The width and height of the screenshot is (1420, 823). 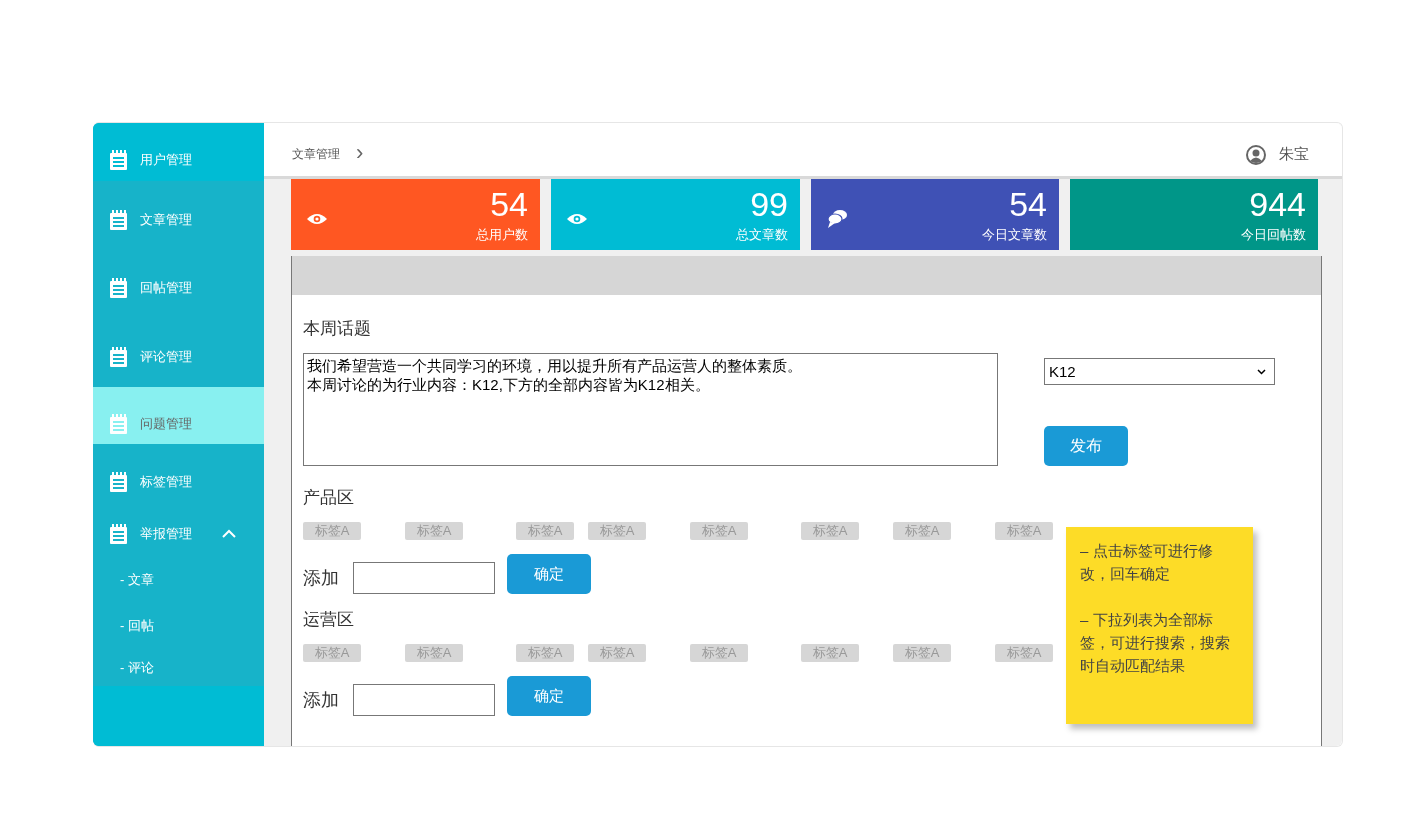 I want to click on publish-button: 发布, so click(x=1086, y=446).